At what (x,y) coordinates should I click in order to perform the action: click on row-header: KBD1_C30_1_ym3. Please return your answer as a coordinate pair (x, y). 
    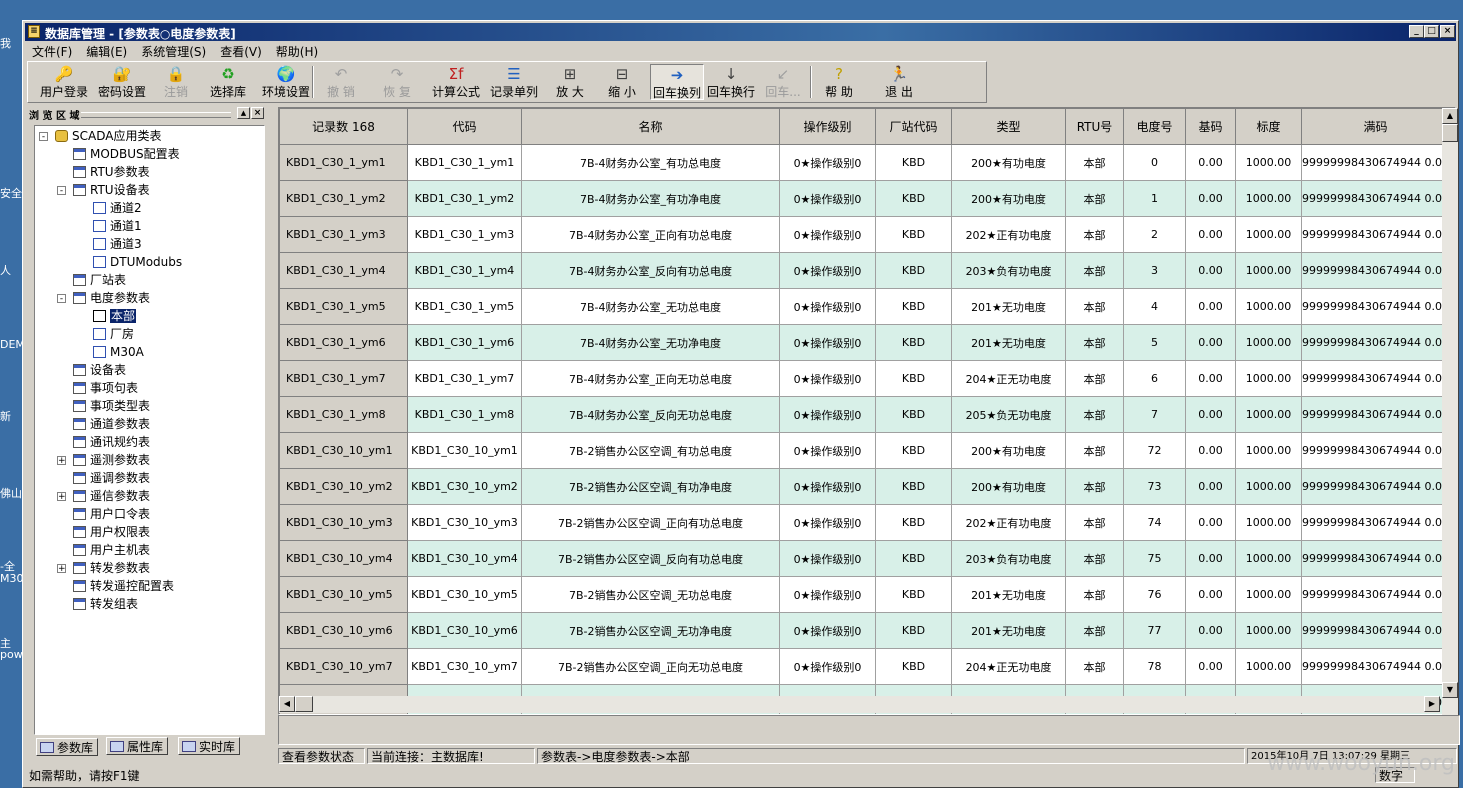
    Looking at the image, I should click on (343, 234).